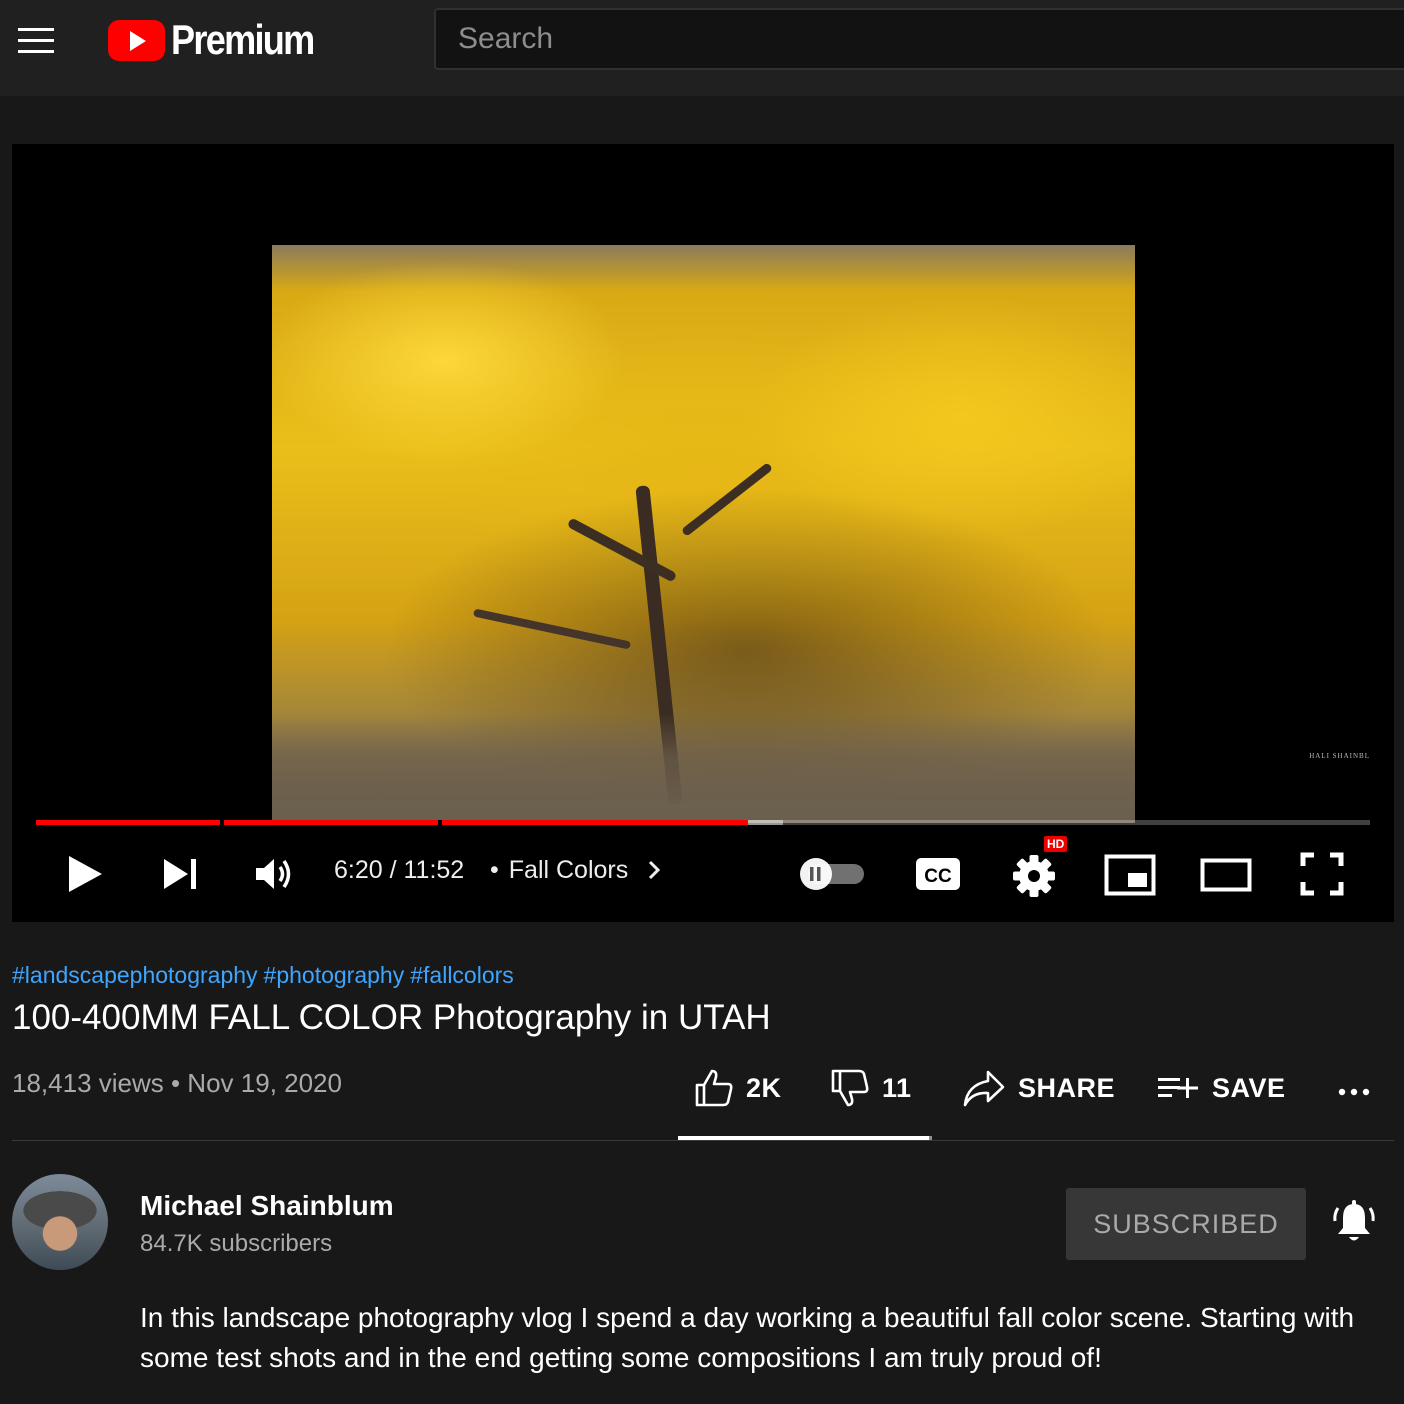 The width and height of the screenshot is (1404, 1404). I want to click on logo-text: Premium, so click(243, 39).